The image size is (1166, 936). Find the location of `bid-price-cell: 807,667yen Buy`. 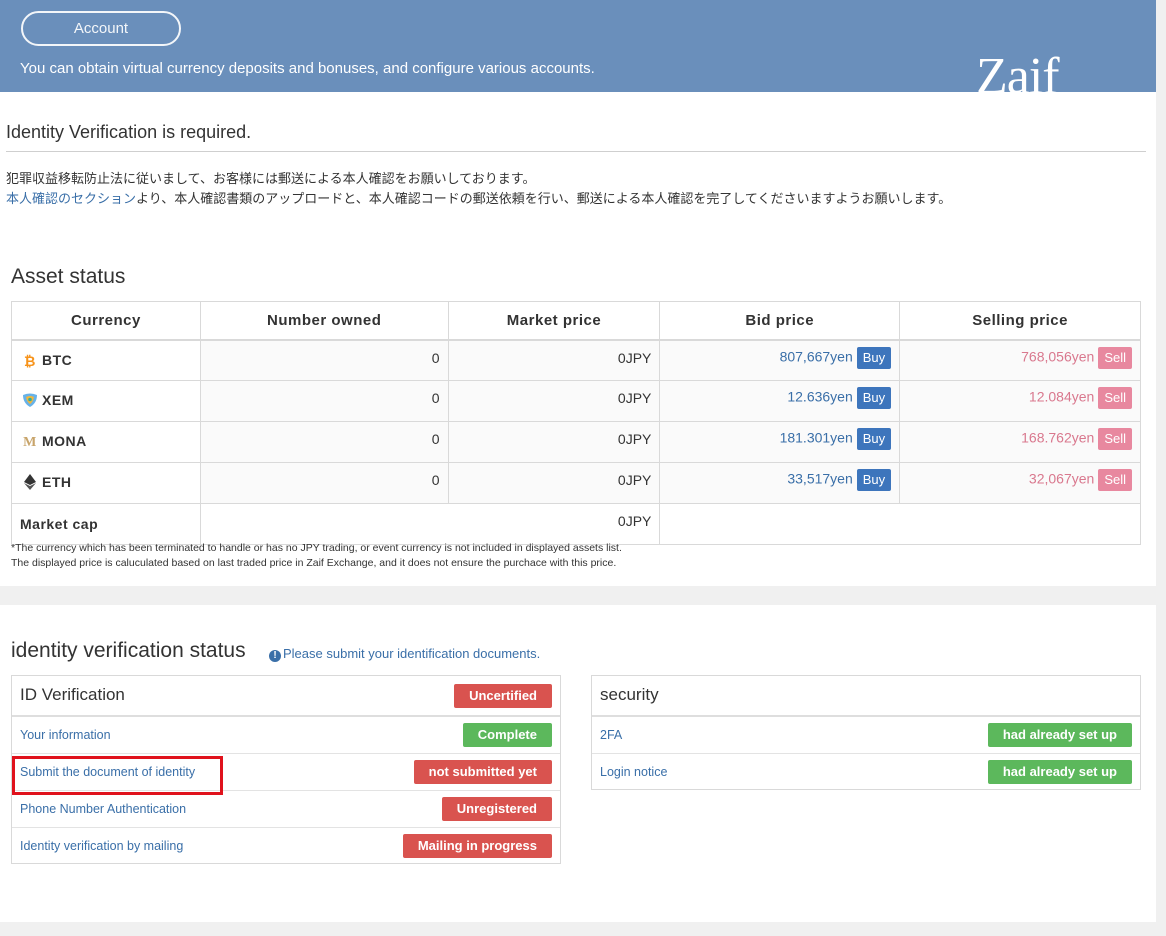

bid-price-cell: 807,667yen Buy is located at coordinates (780, 360).